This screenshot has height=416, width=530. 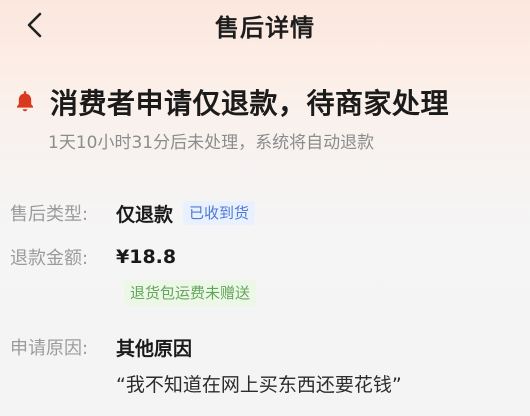 What do you see at coordinates (259, 385) in the screenshot?
I see `request-reason-detail: “我不知道在网上买东西还要花钱”` at bounding box center [259, 385].